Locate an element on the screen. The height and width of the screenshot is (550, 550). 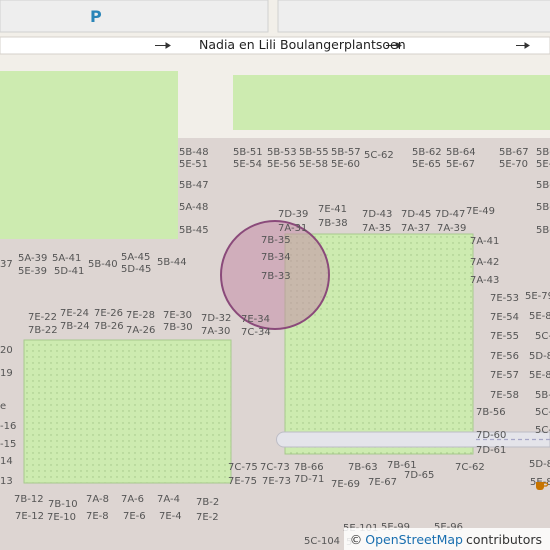
house-number-label: 5A-39 is located at coordinates (33, 258).